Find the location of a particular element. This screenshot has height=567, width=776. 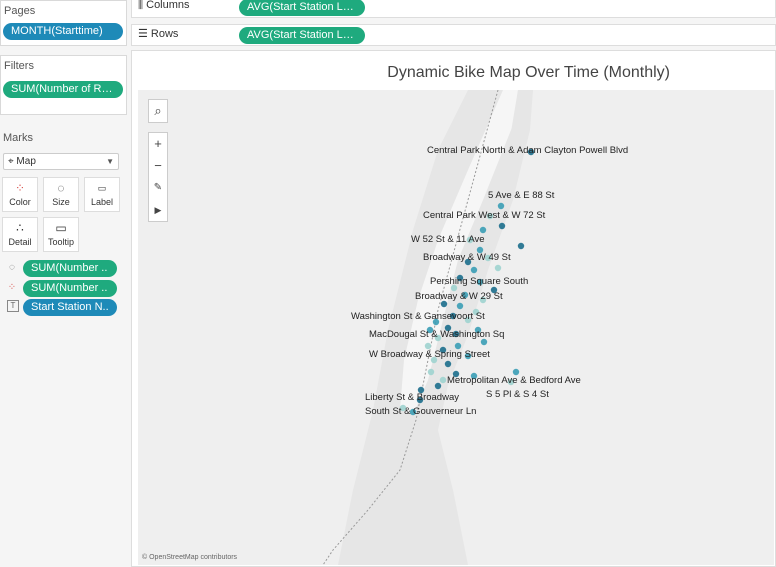

size-icon: ◌ is located at coordinates (61, 188).